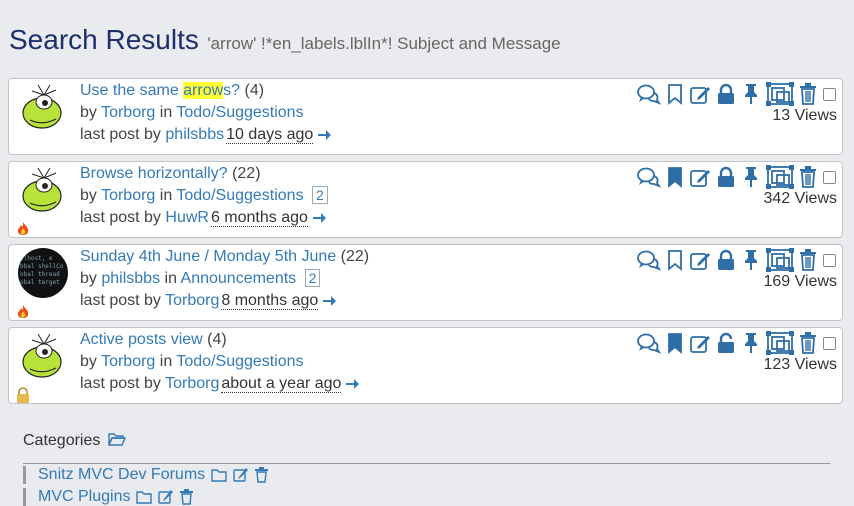 This screenshot has height=506, width=854. I want to click on topic-subject-link: Browse horizontally?, so click(154, 173).